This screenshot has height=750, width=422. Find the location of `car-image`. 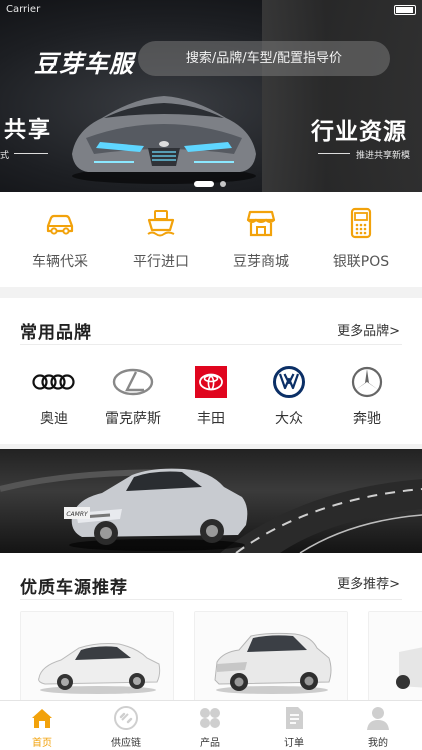

car-image is located at coordinates (395, 657).